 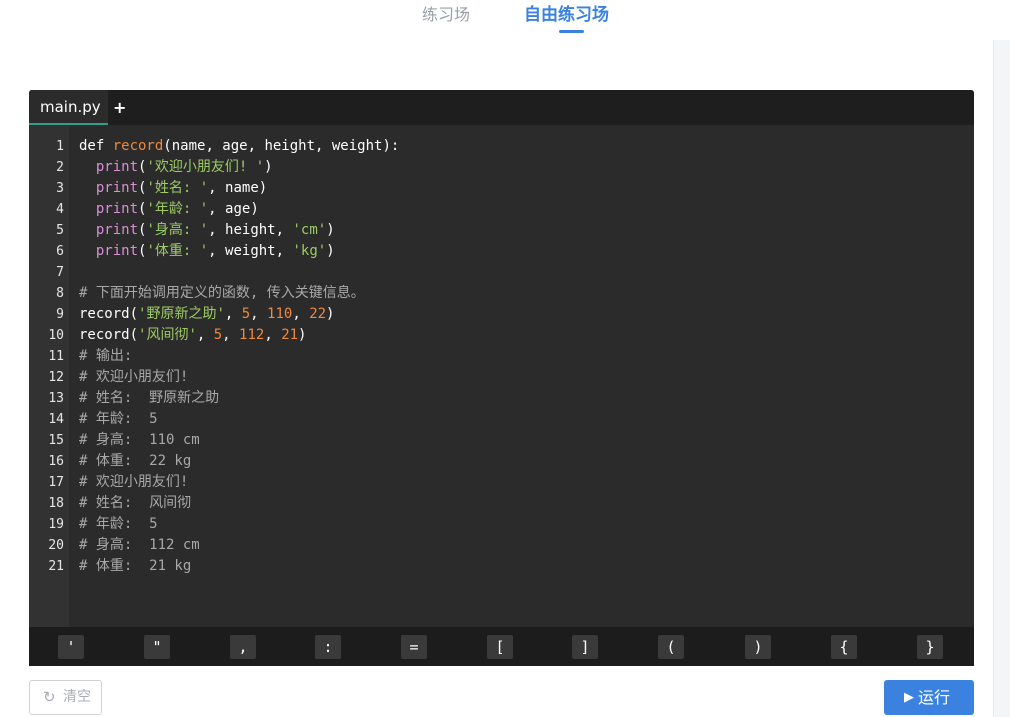 I want to click on clear-button-label: 清空, so click(x=77, y=697).